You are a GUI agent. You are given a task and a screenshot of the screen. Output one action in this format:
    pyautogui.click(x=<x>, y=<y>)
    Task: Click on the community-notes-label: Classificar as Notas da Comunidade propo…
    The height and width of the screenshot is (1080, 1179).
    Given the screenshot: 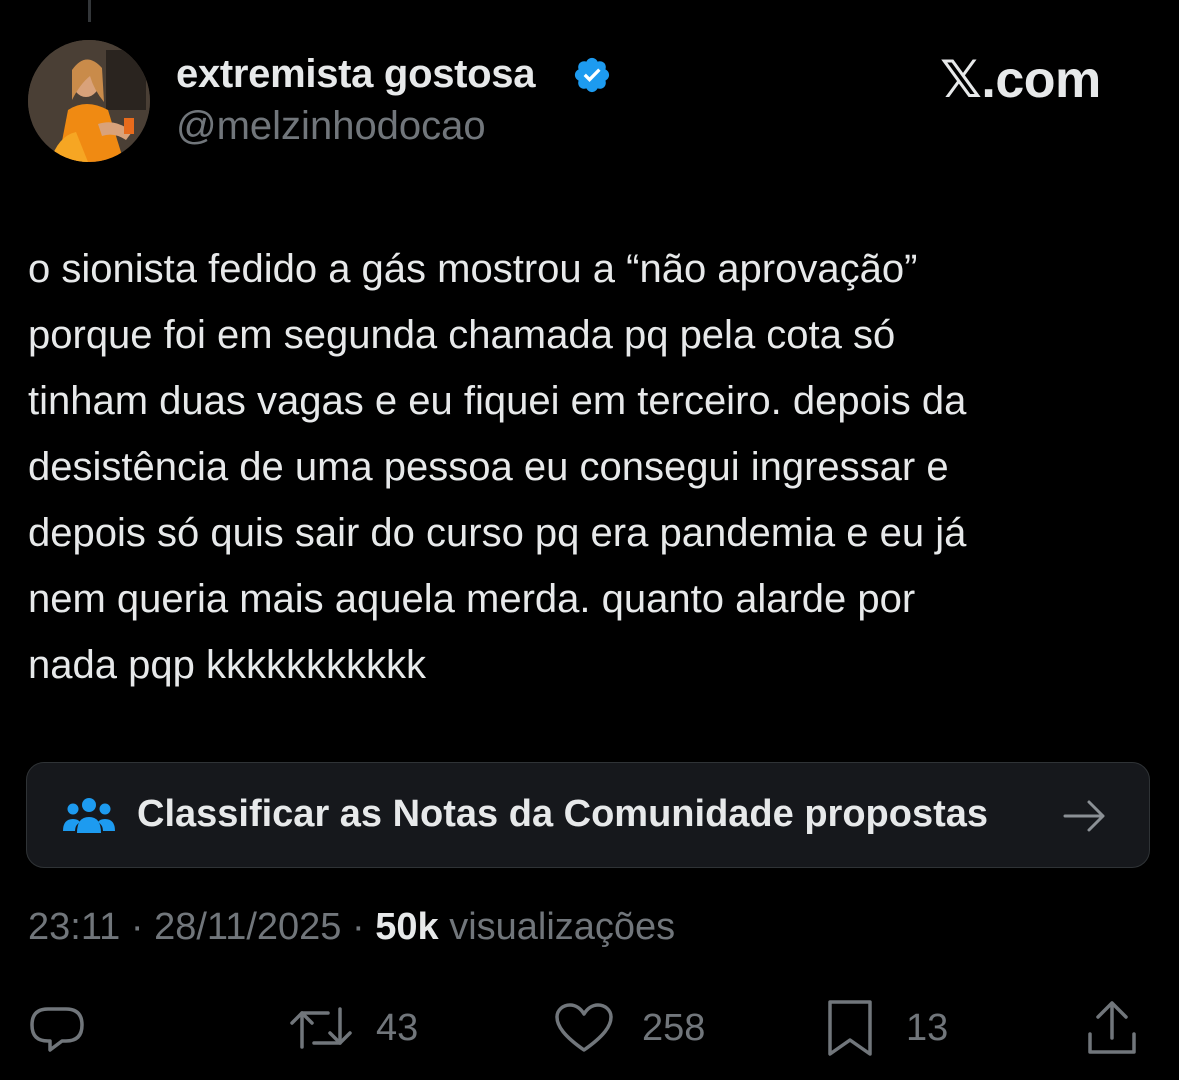 What is the action you would take?
    pyautogui.click(x=563, y=814)
    